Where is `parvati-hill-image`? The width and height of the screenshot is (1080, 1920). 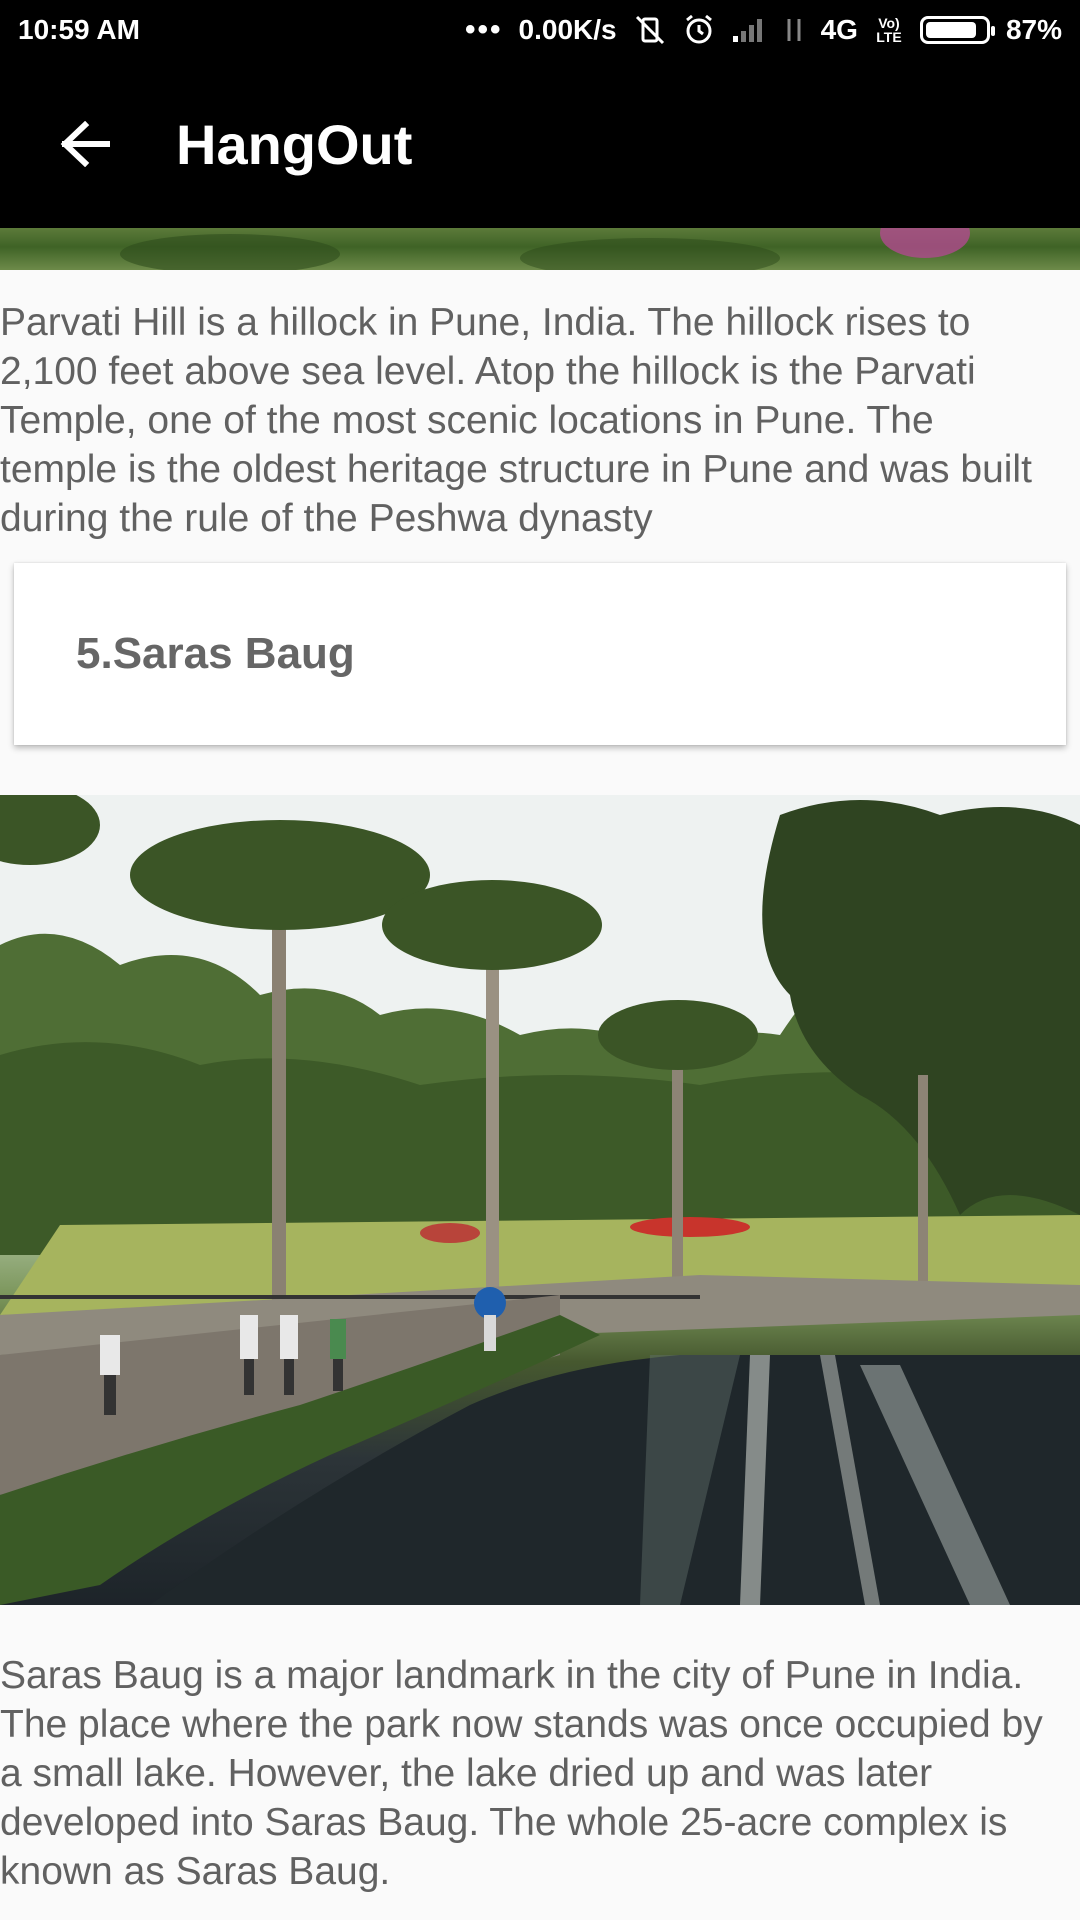 parvati-hill-image is located at coordinates (540, 249).